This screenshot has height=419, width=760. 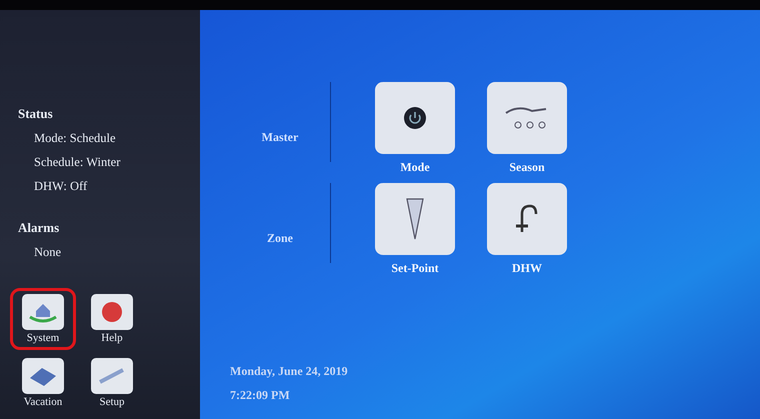 I want to click on group-label: Zone, so click(x=280, y=238).